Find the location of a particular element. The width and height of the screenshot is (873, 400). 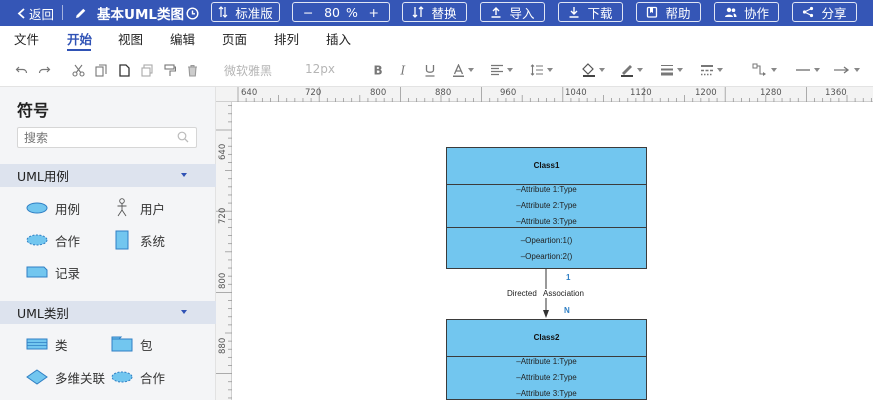

class-name: Class1 is located at coordinates (546, 165).